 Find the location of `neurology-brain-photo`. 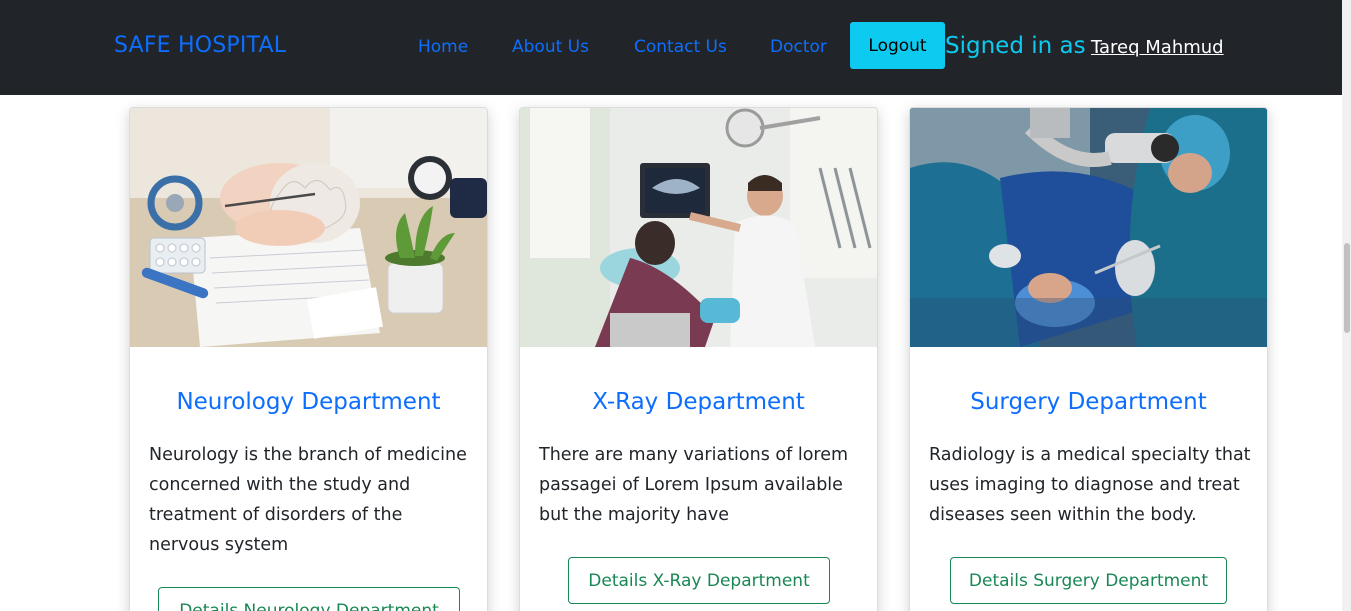

neurology-brain-photo is located at coordinates (308, 227).